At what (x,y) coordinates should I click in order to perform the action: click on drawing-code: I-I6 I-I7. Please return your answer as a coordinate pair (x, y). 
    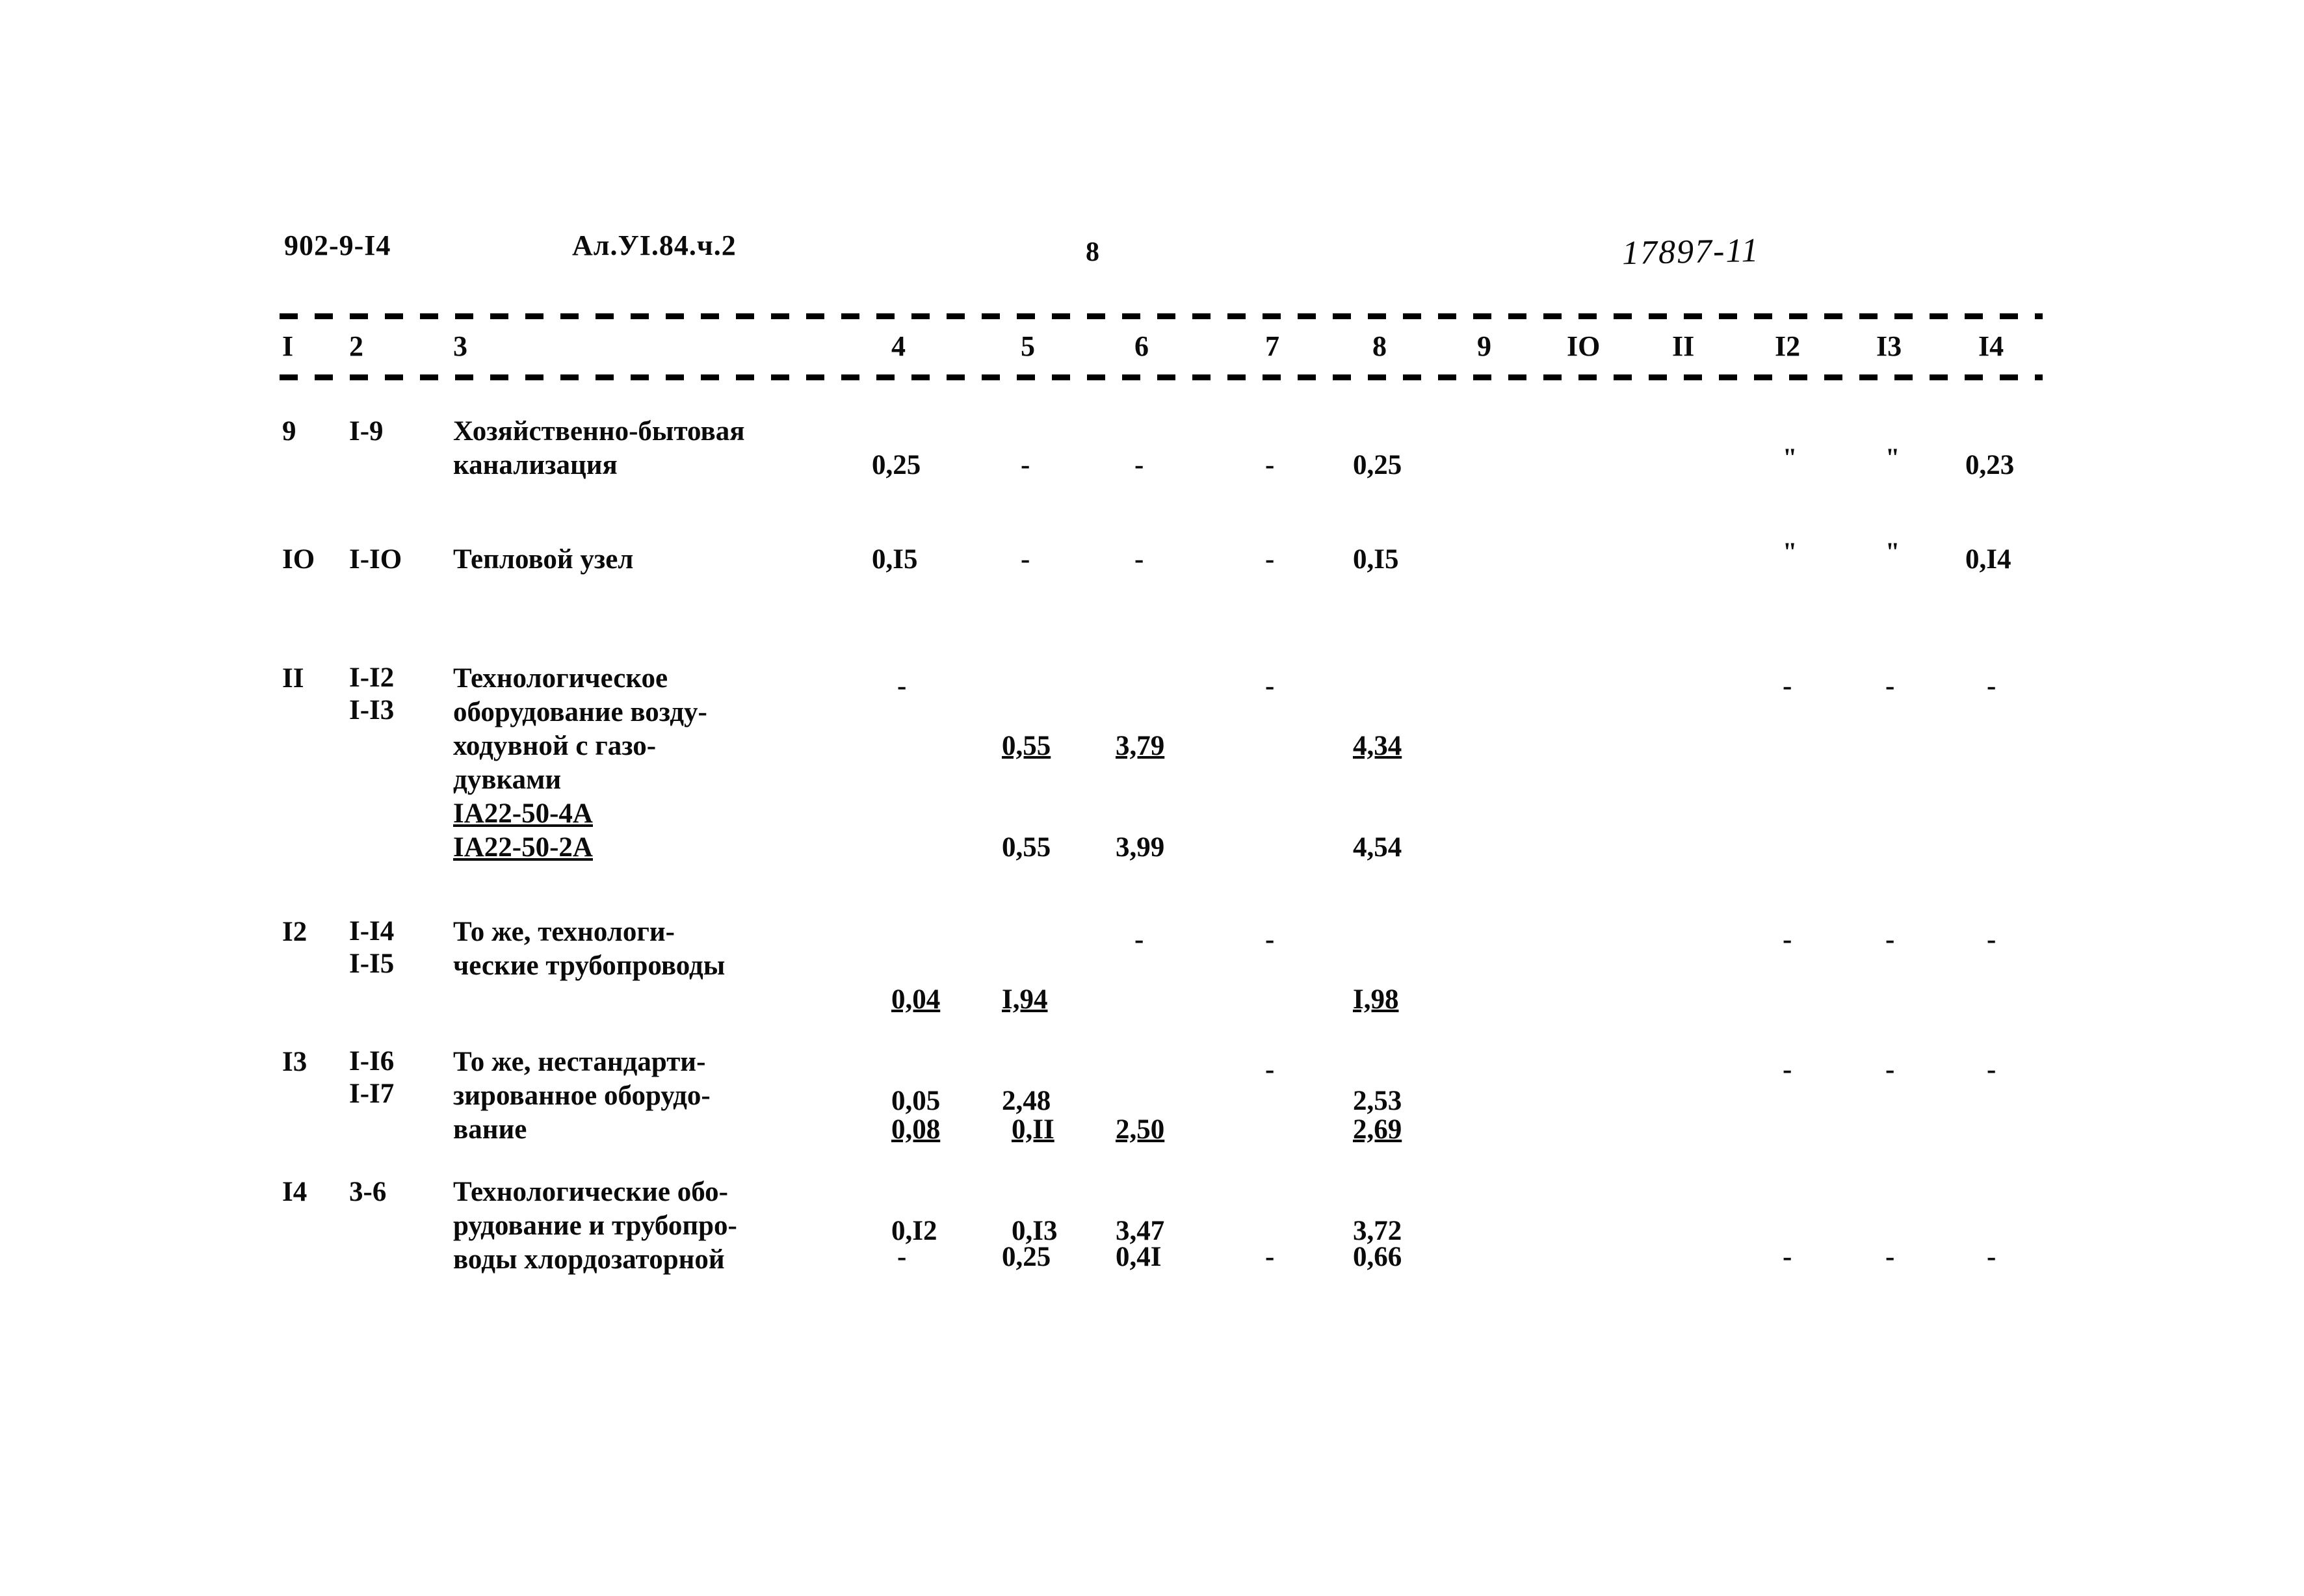
    Looking at the image, I should click on (372, 1077).